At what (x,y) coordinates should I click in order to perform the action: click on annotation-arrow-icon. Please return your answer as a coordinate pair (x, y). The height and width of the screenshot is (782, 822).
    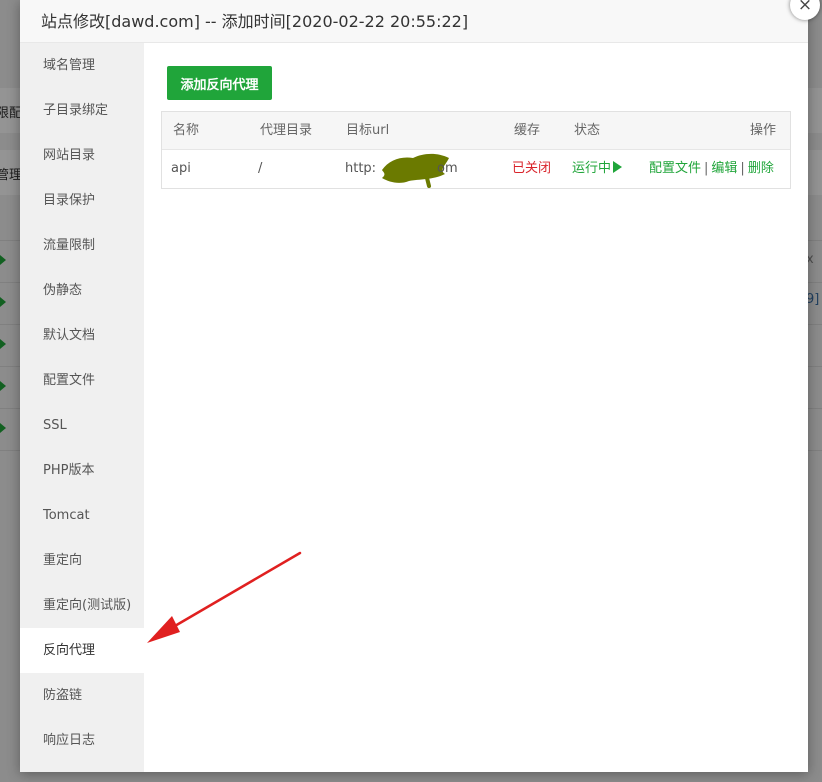
    Looking at the image, I should click on (224, 597).